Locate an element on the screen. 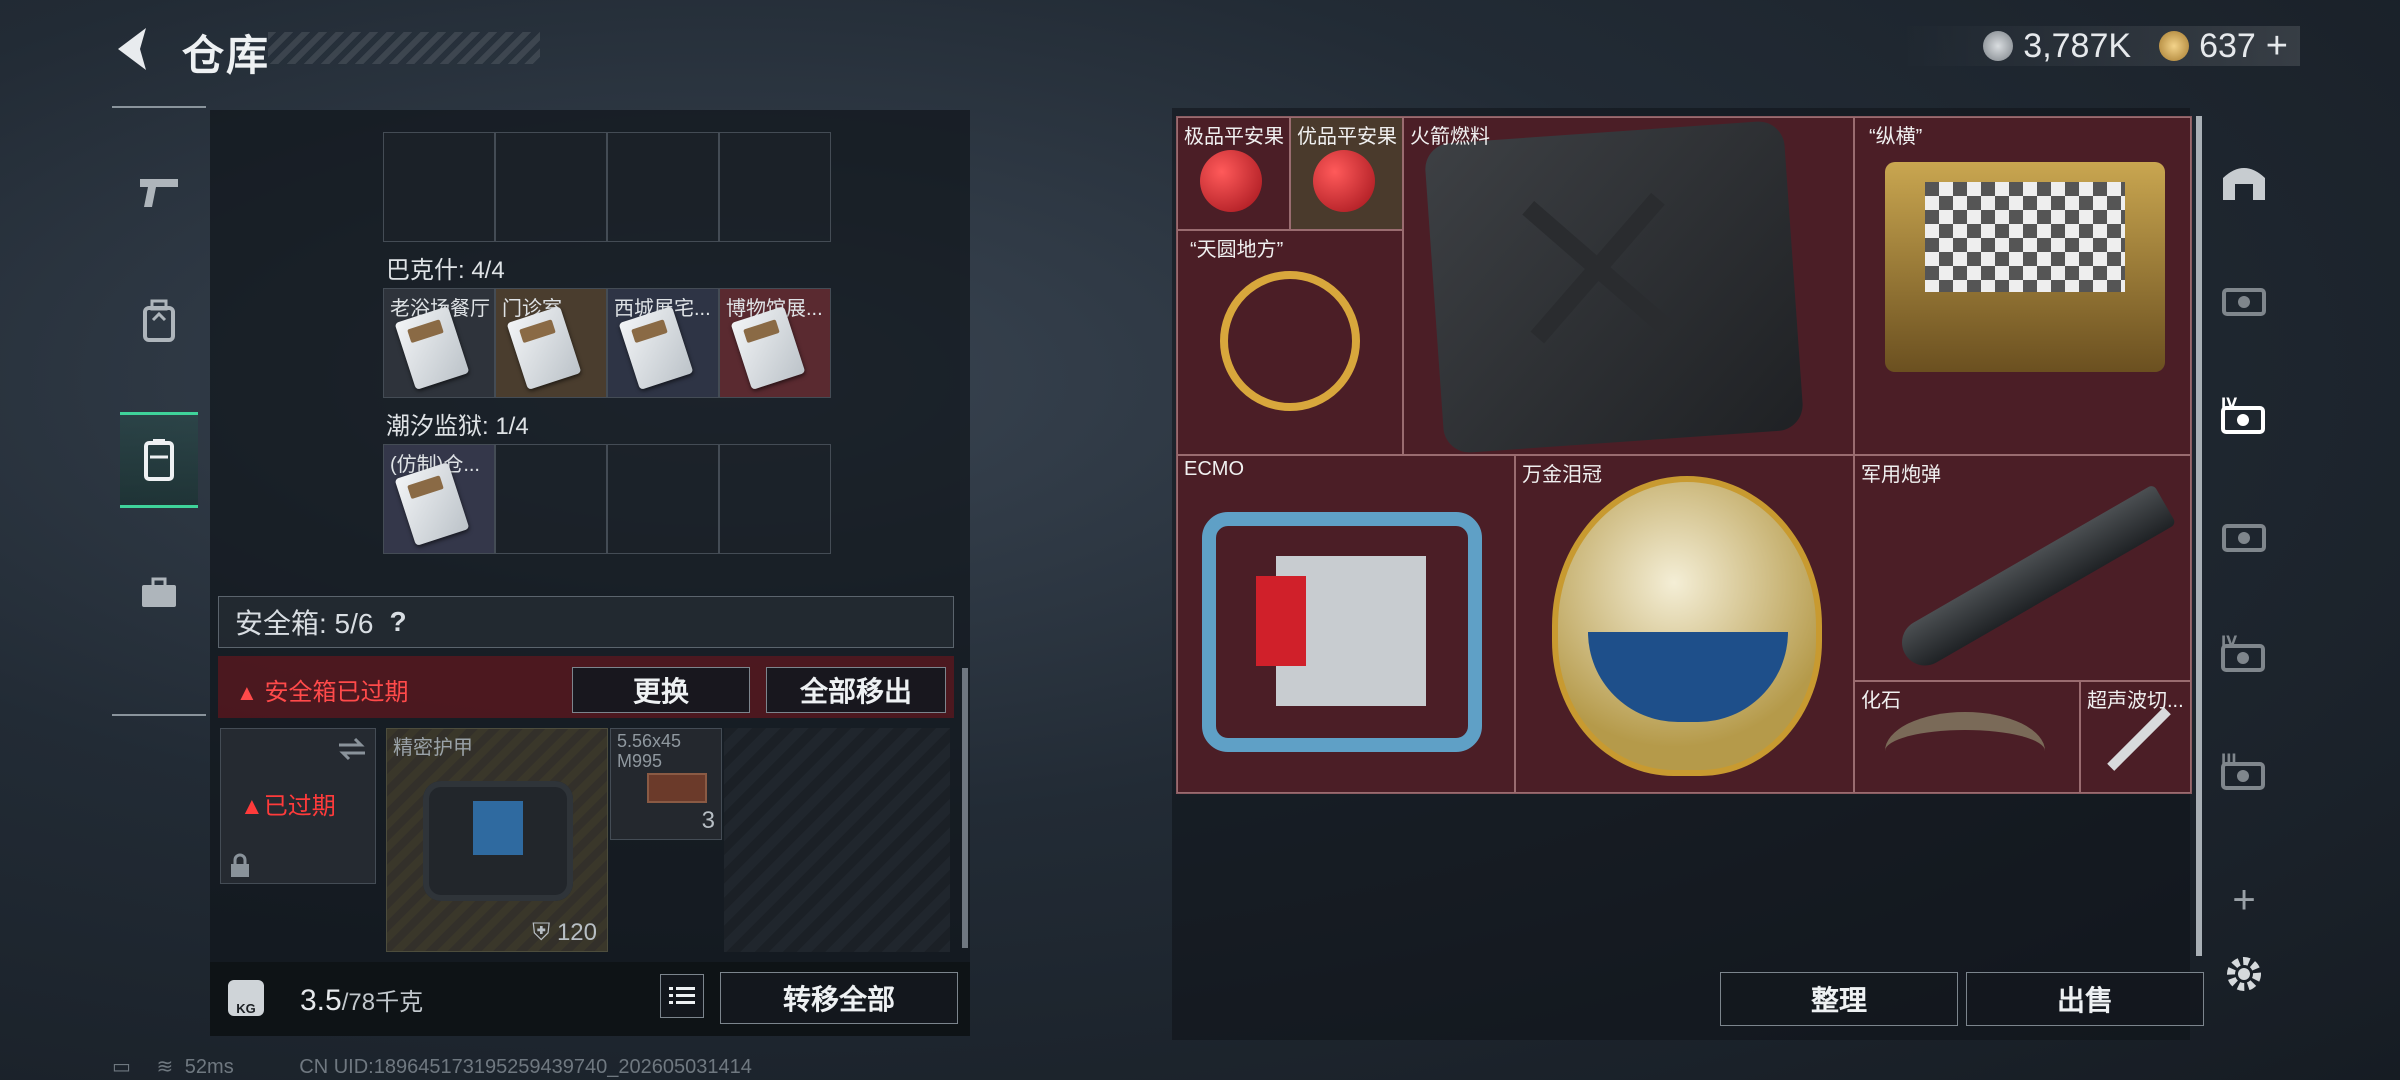 This screenshot has width=2400, height=1080. group-label-prison: 潮汐监狱: 1/4 is located at coordinates (457, 426).